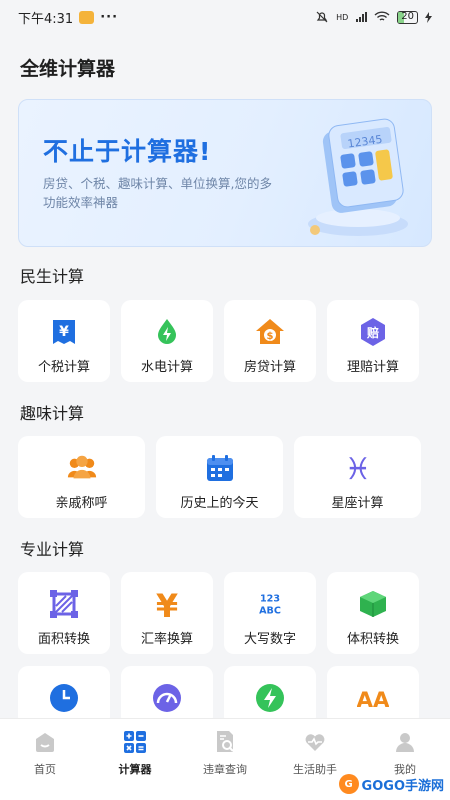 This screenshot has height=800, width=450. What do you see at coordinates (220, 468) in the screenshot?
I see `calendar-icon` at bounding box center [220, 468].